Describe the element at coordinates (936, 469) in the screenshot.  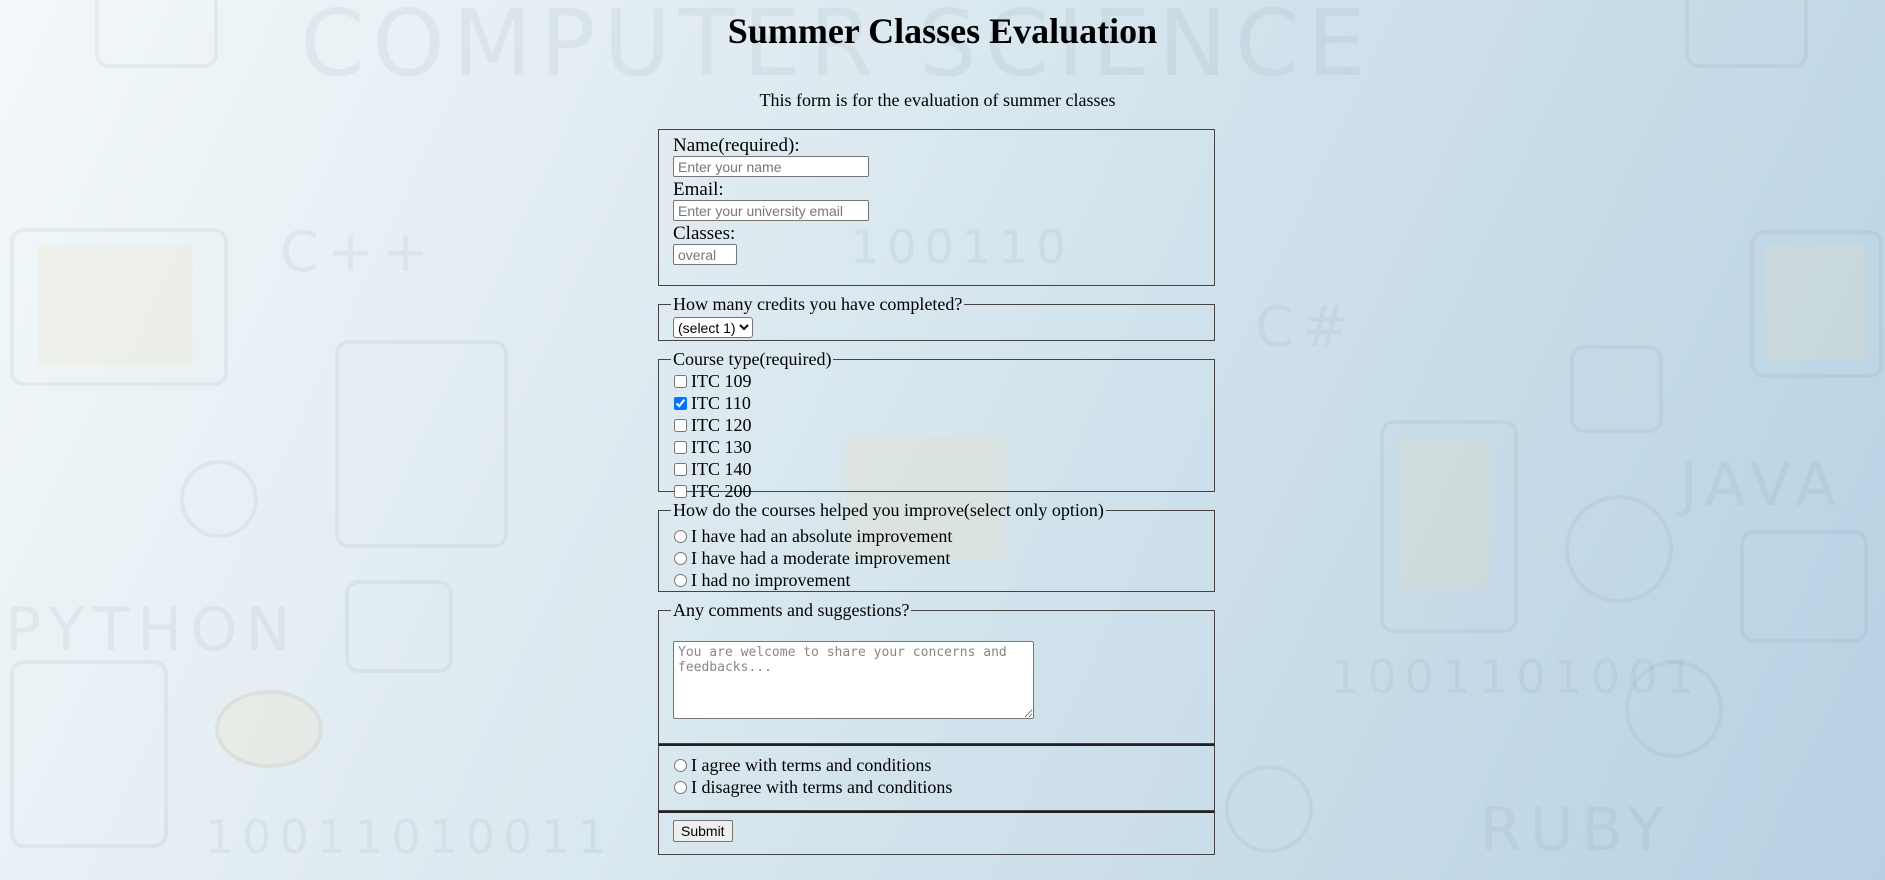
I see `course-option: ITC 140` at that location.